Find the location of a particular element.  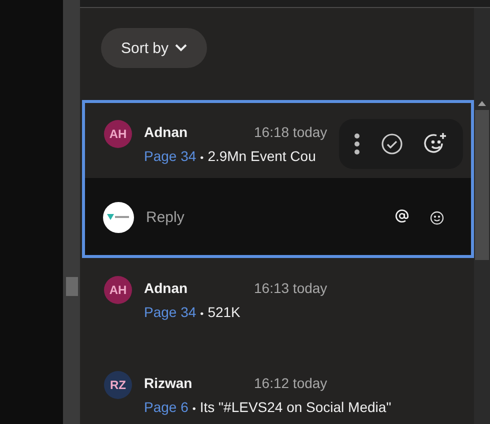

page-link: Page 6 is located at coordinates (166, 407).